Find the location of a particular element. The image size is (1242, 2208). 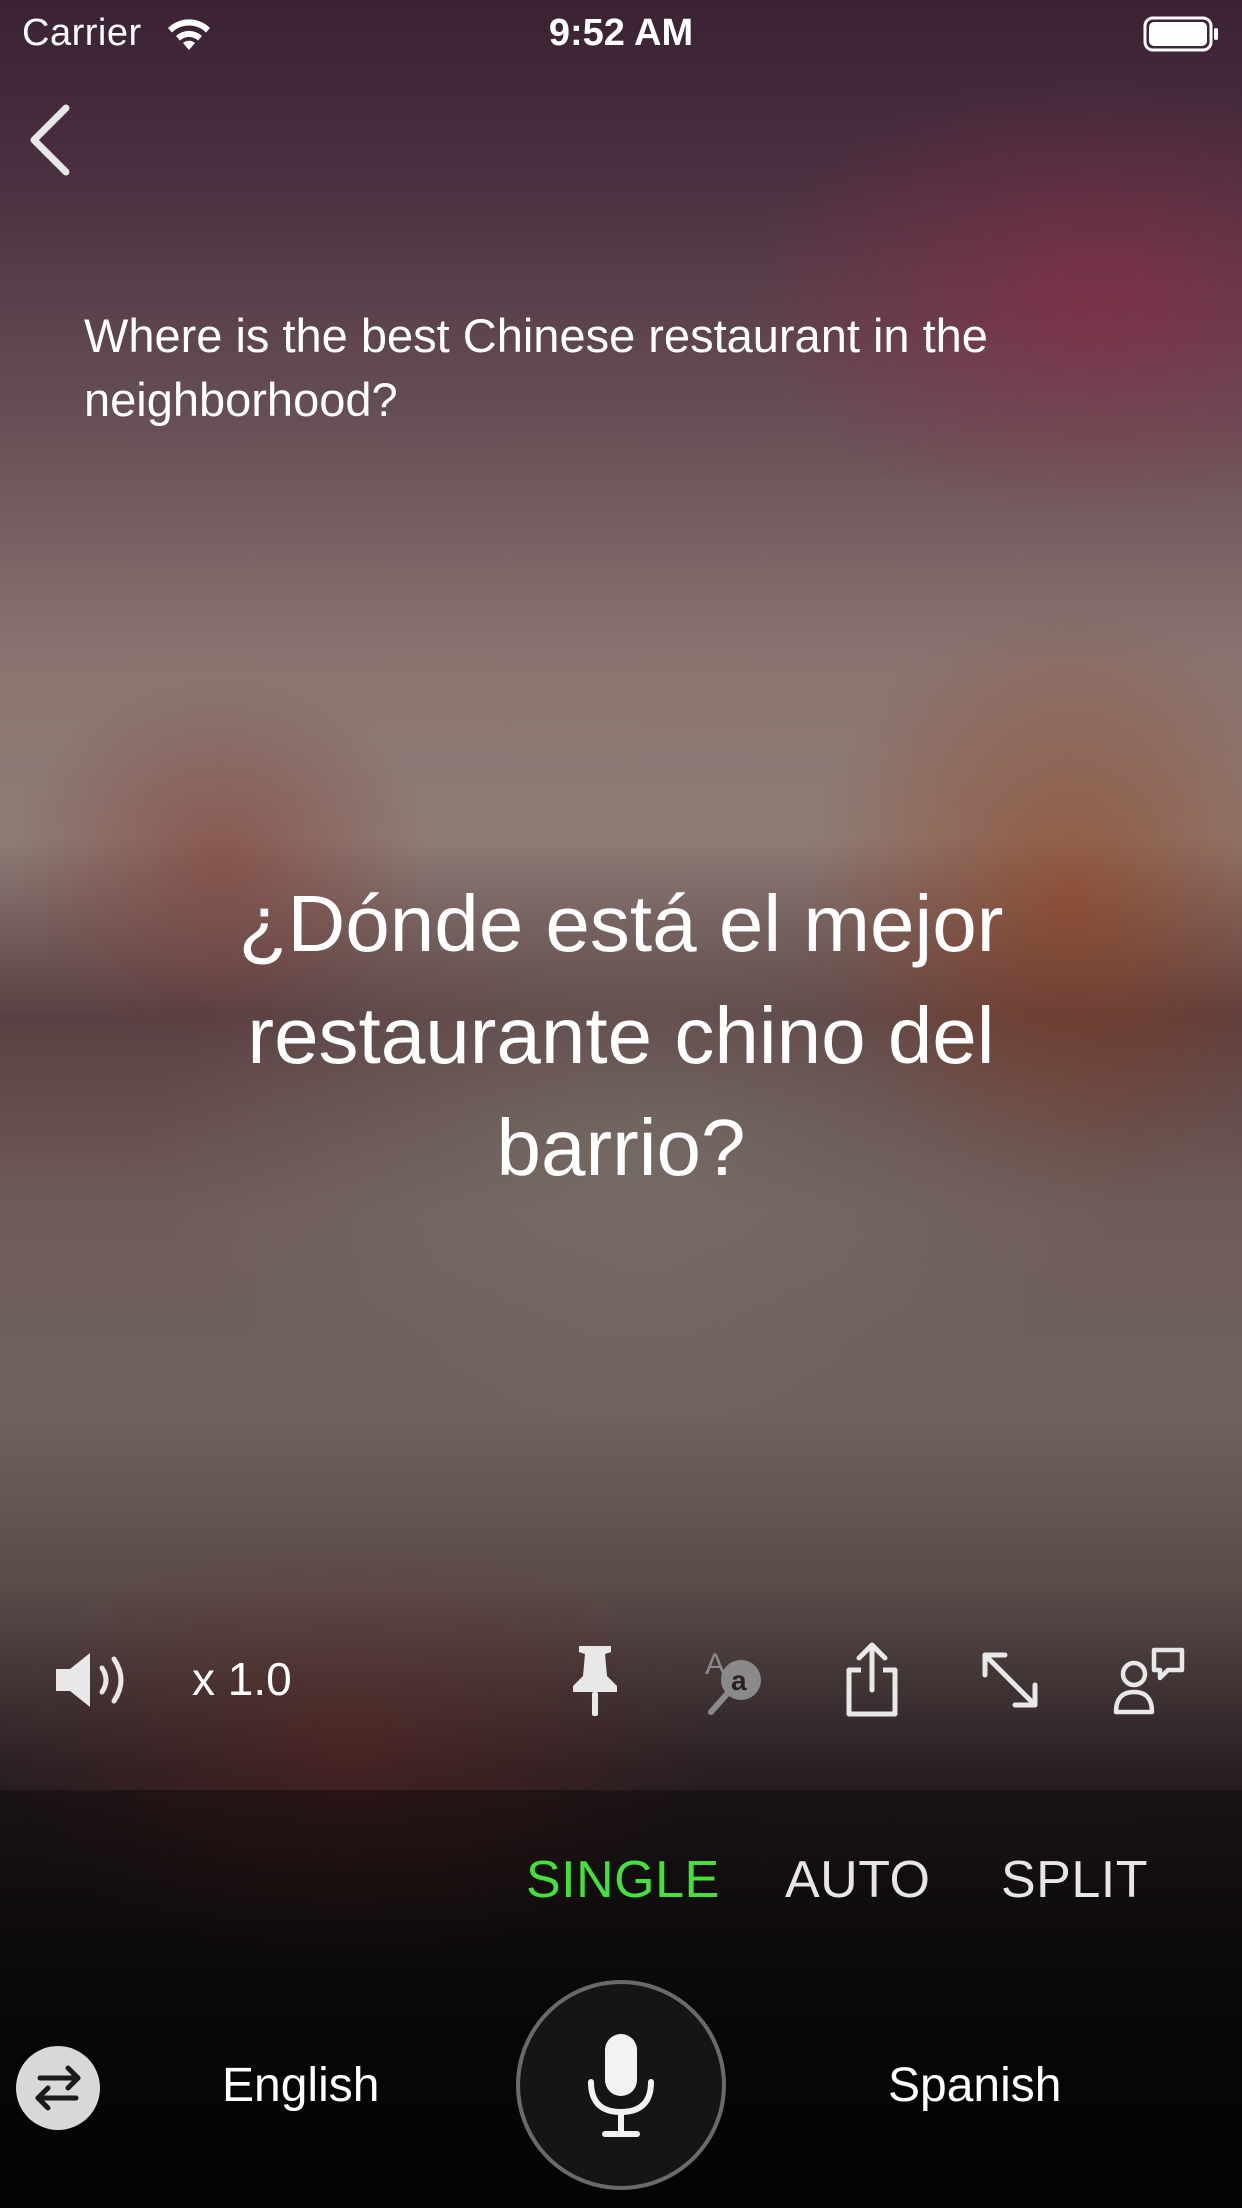

mode-single: SINGLE is located at coordinates (623, 1880).